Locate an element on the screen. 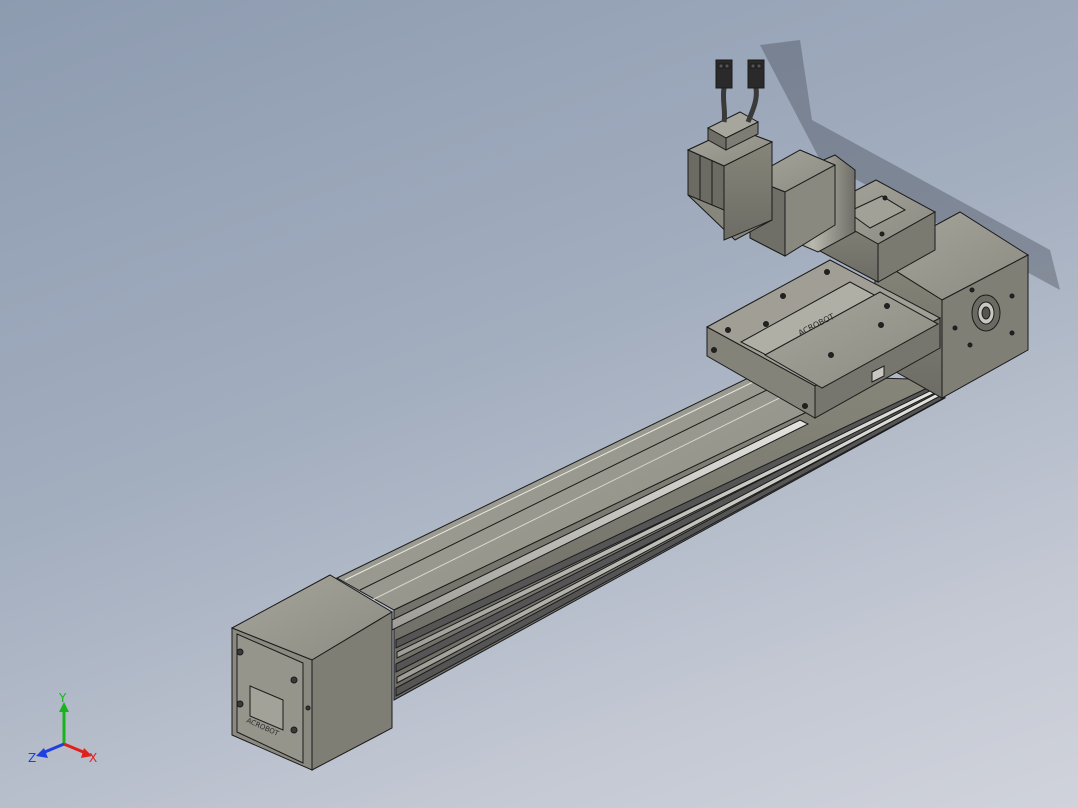  axis-triad: Y X Z is located at coordinates (62, 728).